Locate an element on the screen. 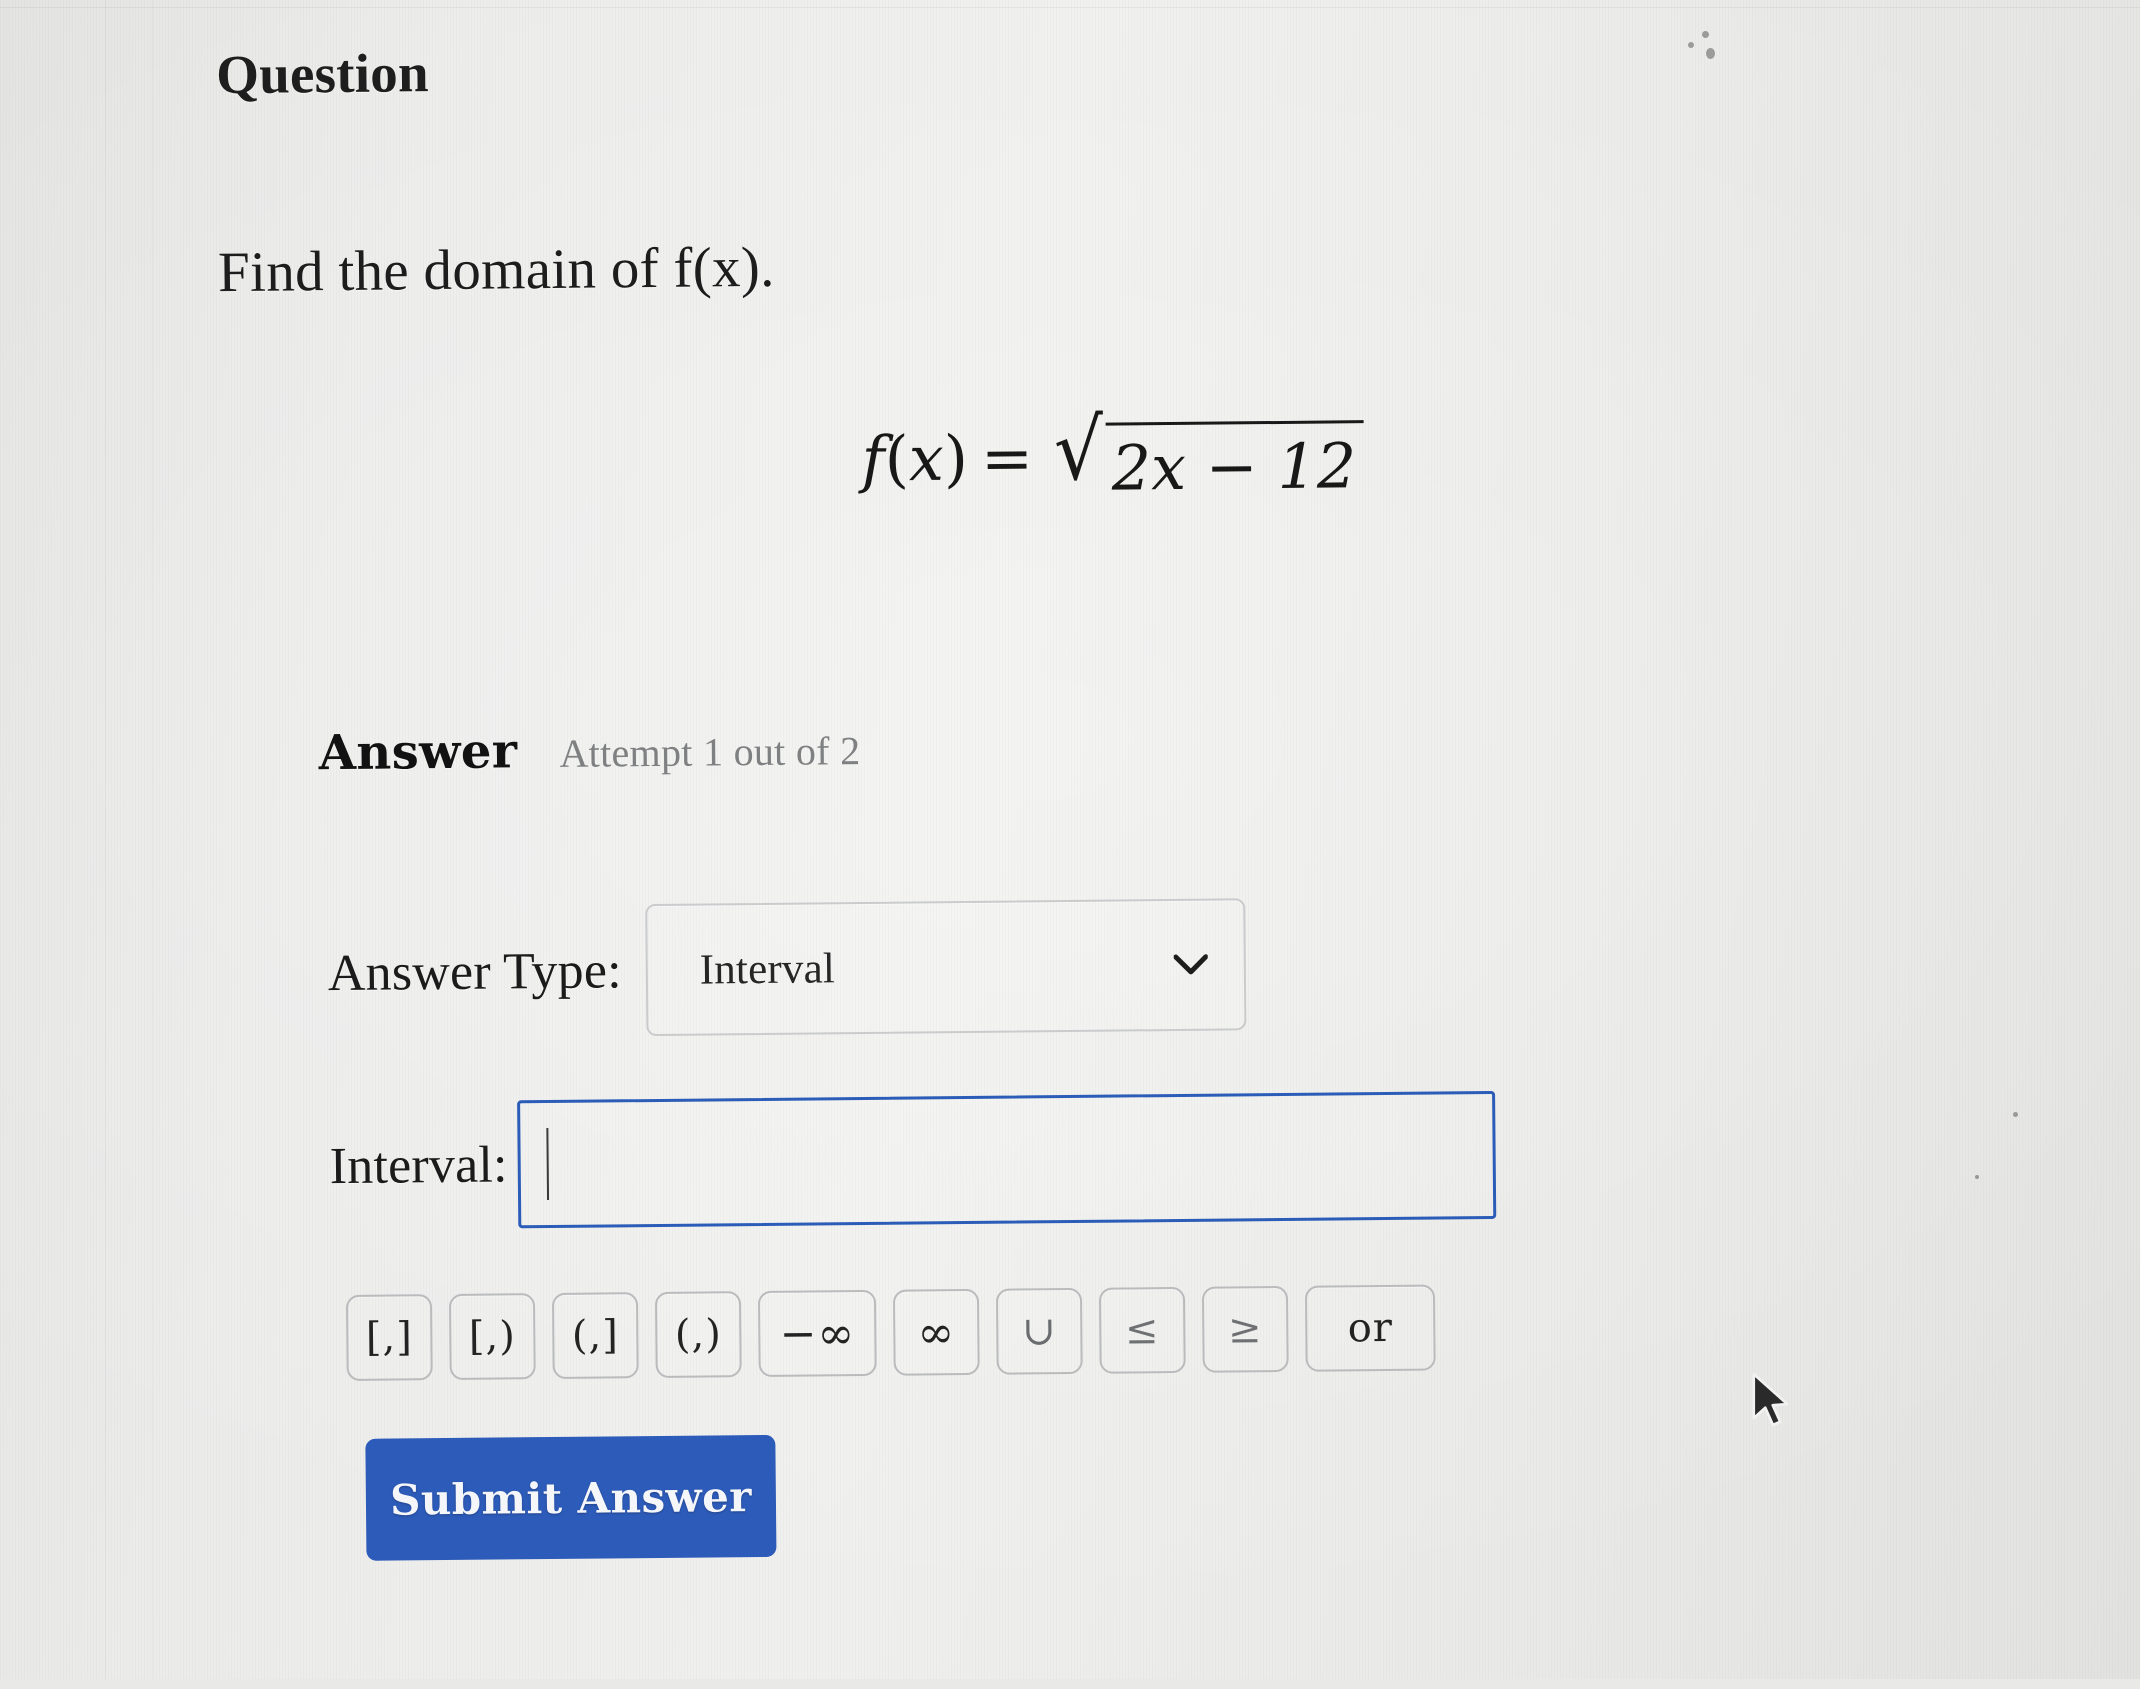  key-or: or is located at coordinates (1370, 1328).